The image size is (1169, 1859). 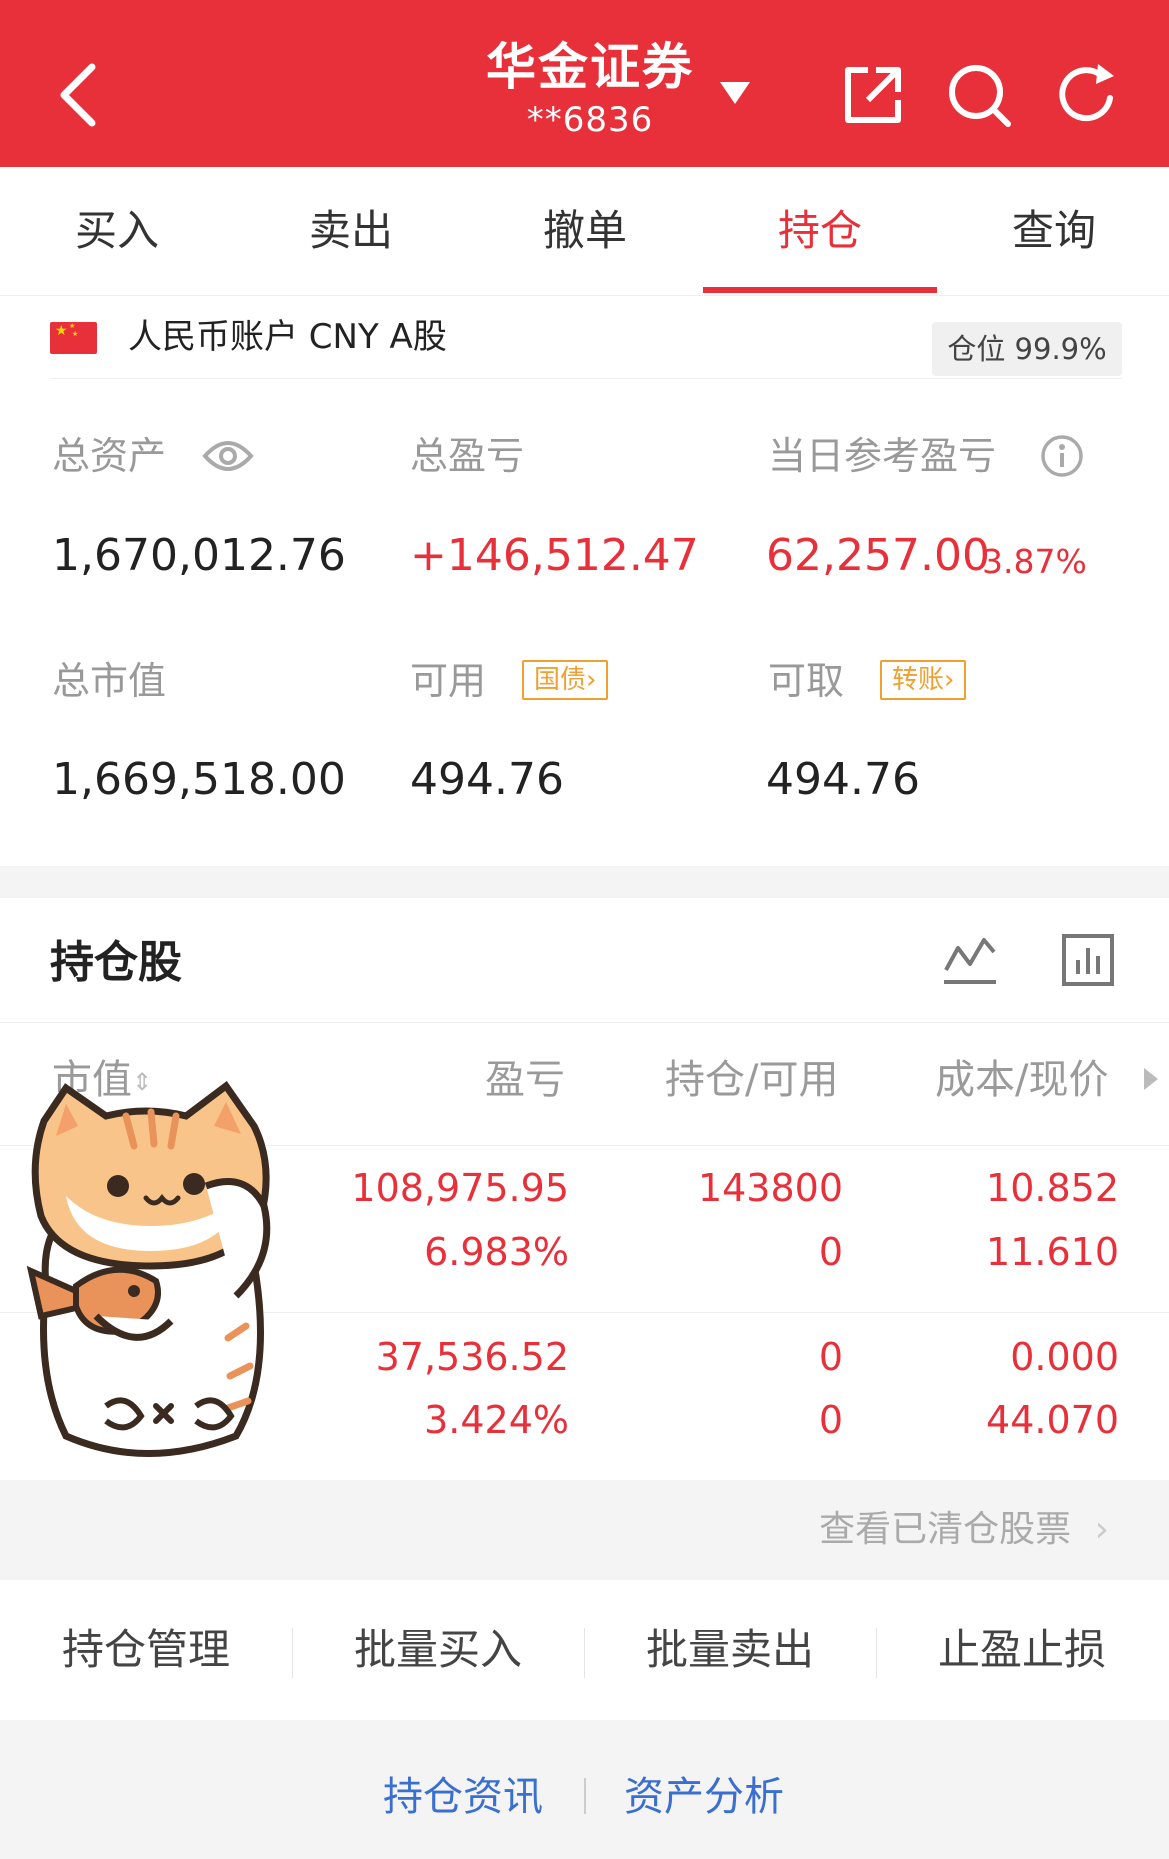 I want to click on holding-news-link: 持仓资讯, so click(x=463, y=1797).